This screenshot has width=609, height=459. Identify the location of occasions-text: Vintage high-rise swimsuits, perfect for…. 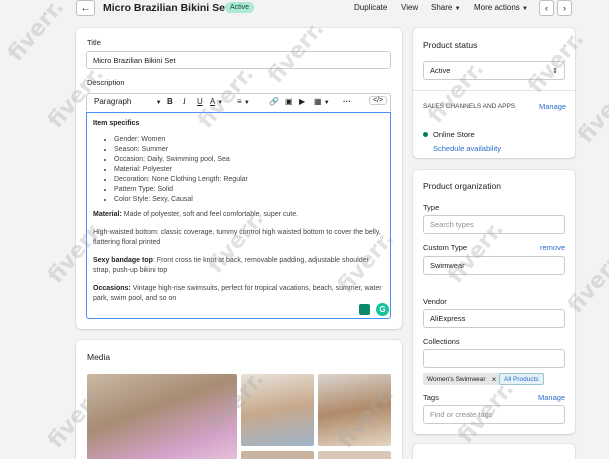
(237, 293).